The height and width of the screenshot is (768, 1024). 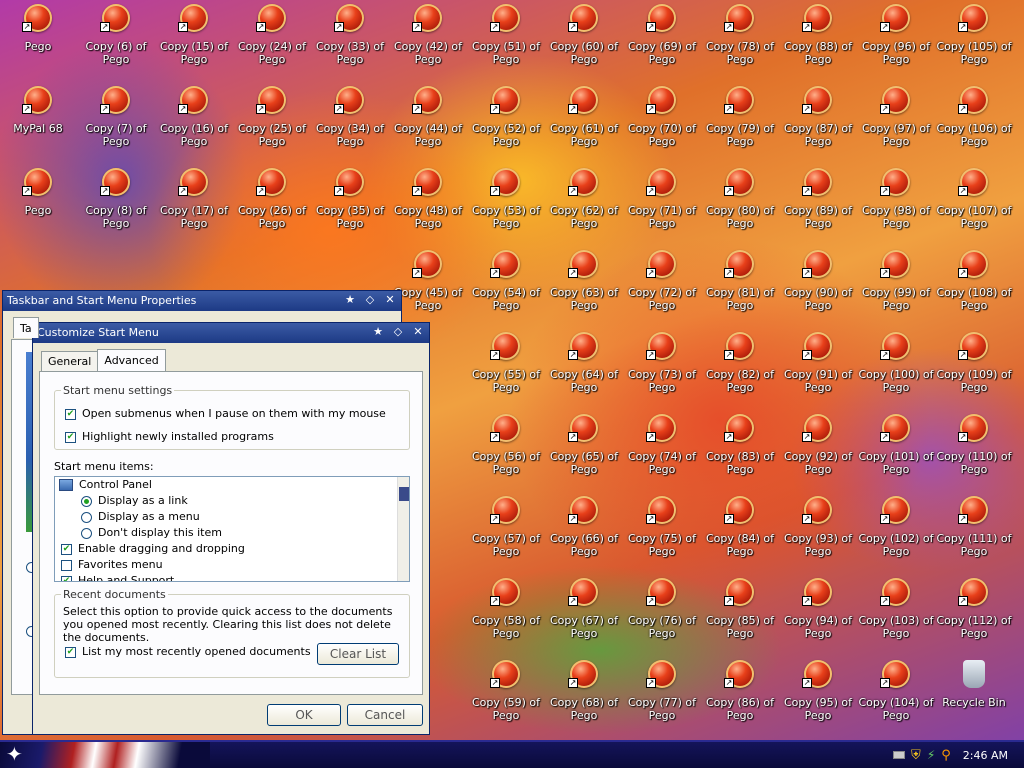 I want to click on desktop-shortcut: ↗ Copy (86) of Pego, so click(x=740, y=693).